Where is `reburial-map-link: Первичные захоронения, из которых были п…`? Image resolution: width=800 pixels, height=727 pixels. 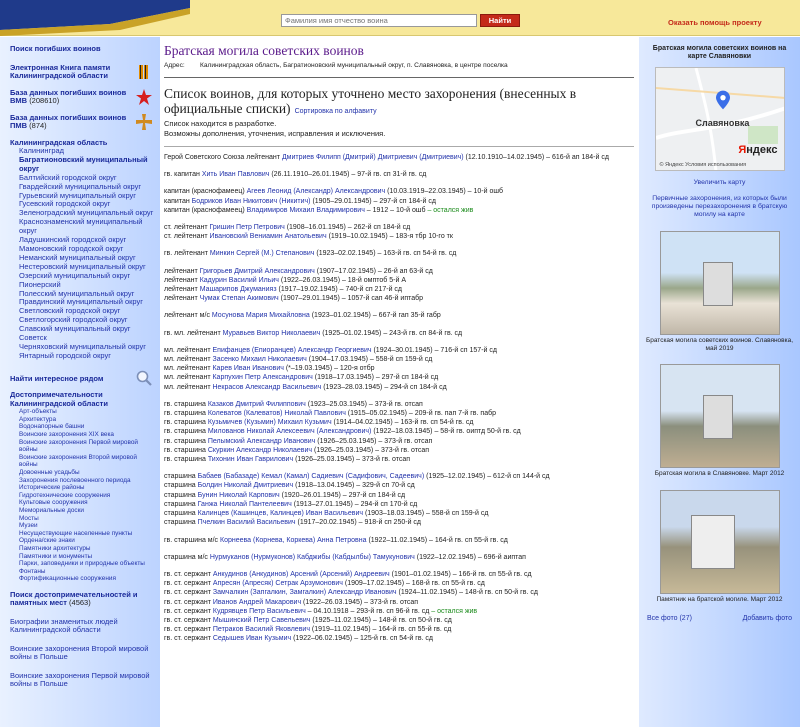
reburial-map-link: Первичные захоронения, из которых были п… is located at coordinates (719, 207).